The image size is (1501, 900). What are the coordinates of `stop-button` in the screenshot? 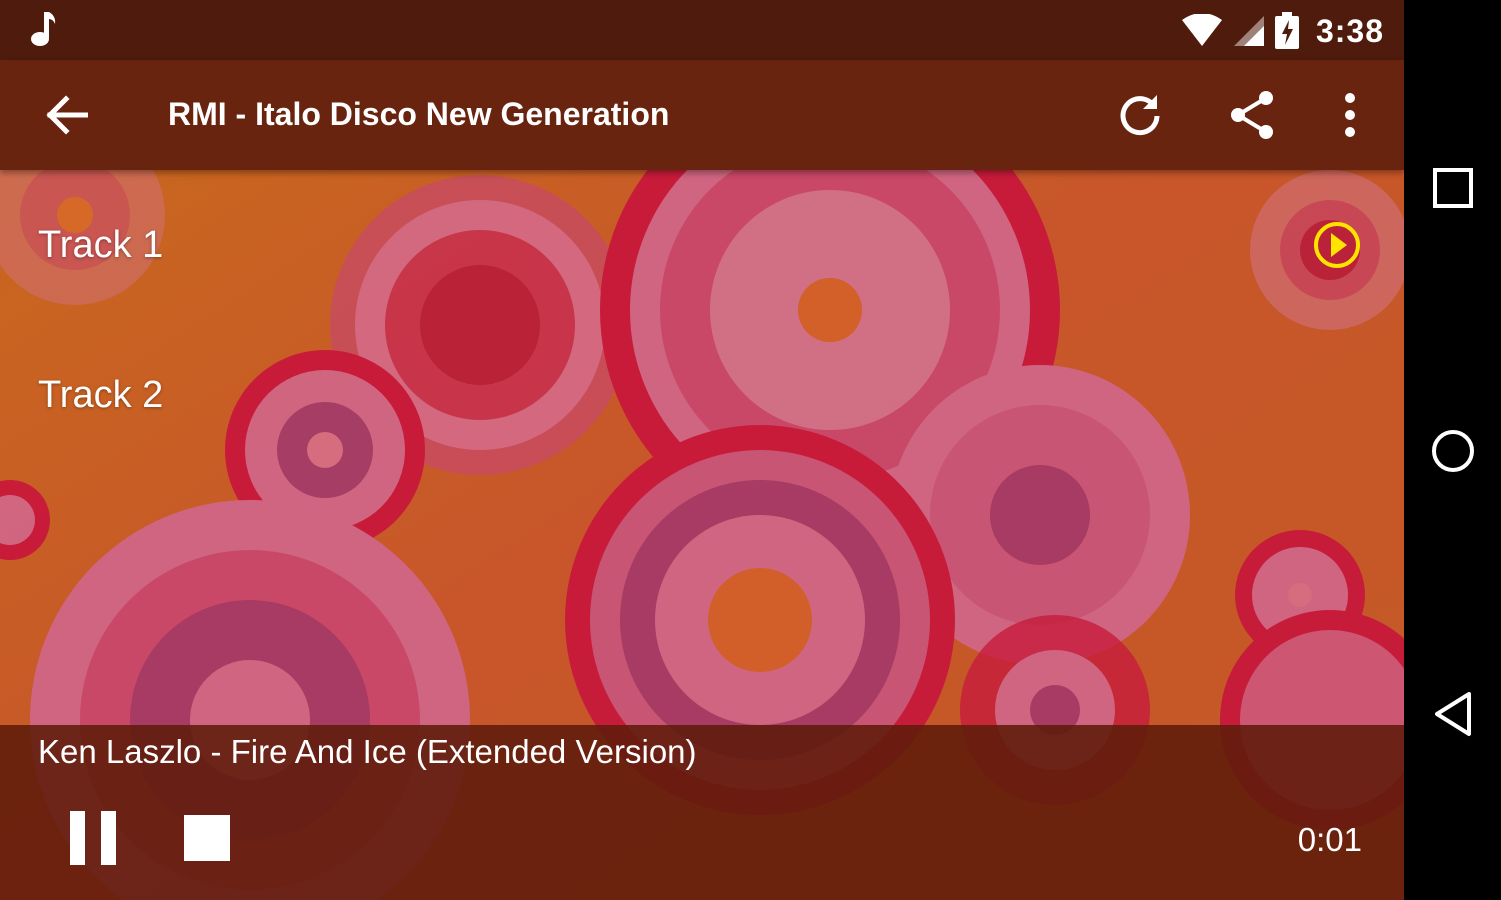 It's located at (206, 837).